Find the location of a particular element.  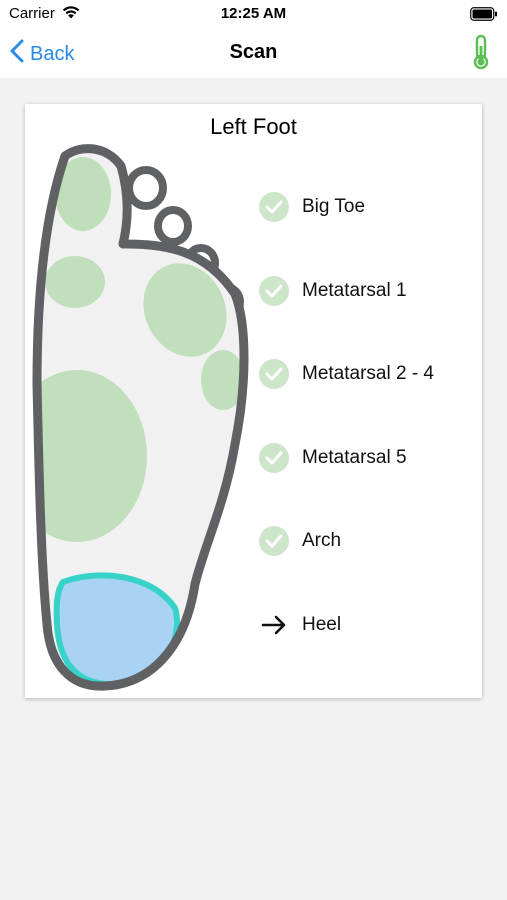

metatarsal-1-region is located at coordinates (75, 282).